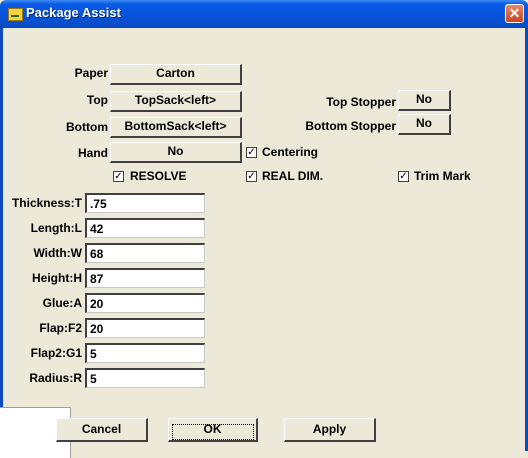  What do you see at coordinates (350, 126) in the screenshot?
I see `bottom-stopper-label: Bottom Stopper` at bounding box center [350, 126].